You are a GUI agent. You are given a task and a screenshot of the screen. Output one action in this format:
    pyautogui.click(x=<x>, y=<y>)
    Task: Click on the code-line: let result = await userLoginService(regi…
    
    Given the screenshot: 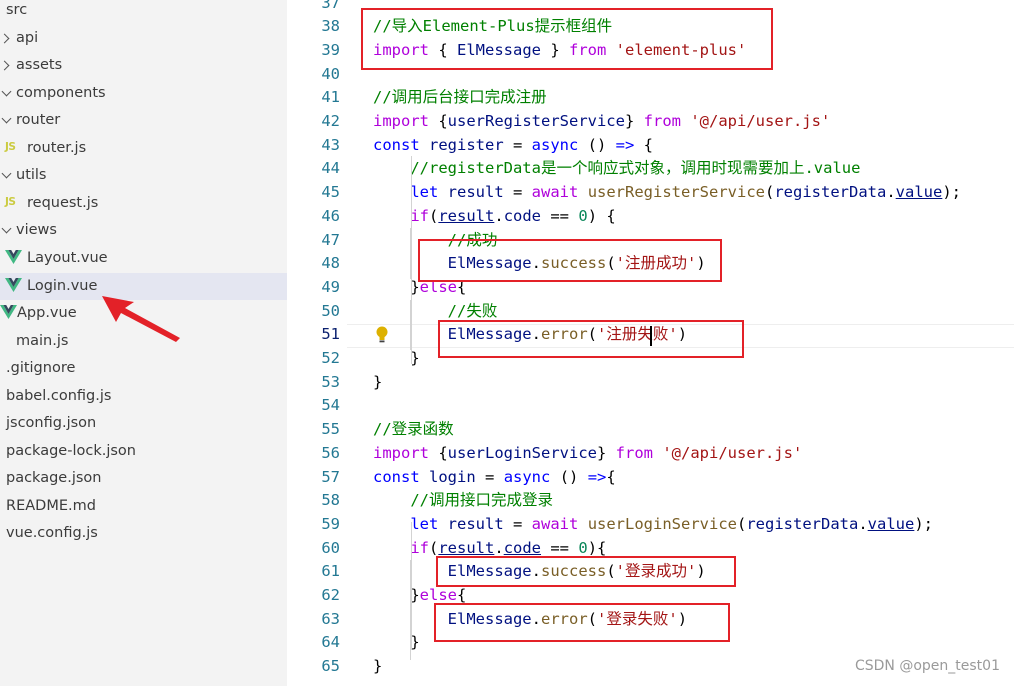 What is the action you would take?
    pyautogui.click(x=653, y=524)
    